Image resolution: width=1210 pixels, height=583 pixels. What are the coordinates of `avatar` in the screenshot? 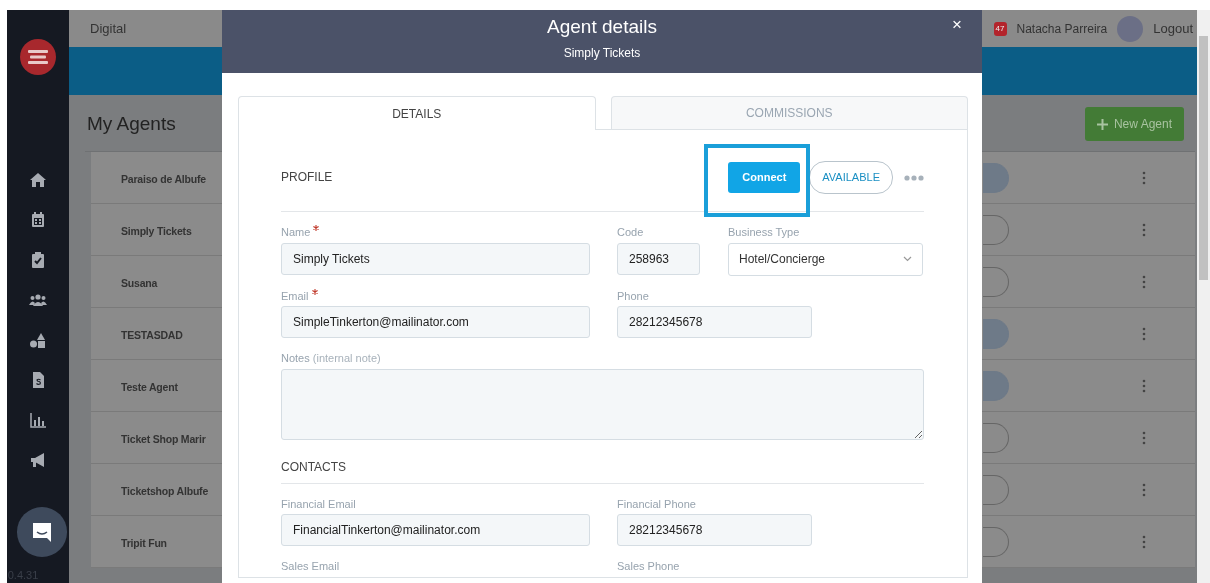 It's located at (1130, 28).